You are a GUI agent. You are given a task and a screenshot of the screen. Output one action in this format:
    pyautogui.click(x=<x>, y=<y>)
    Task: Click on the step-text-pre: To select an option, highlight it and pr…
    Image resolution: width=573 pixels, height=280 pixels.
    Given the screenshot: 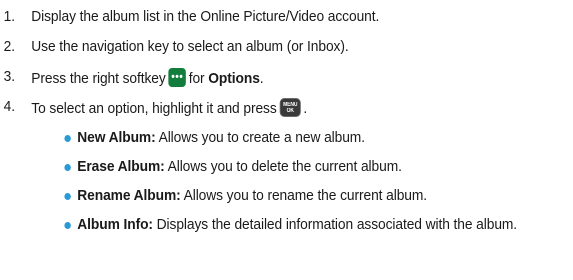 What is the action you would take?
    pyautogui.click(x=154, y=108)
    